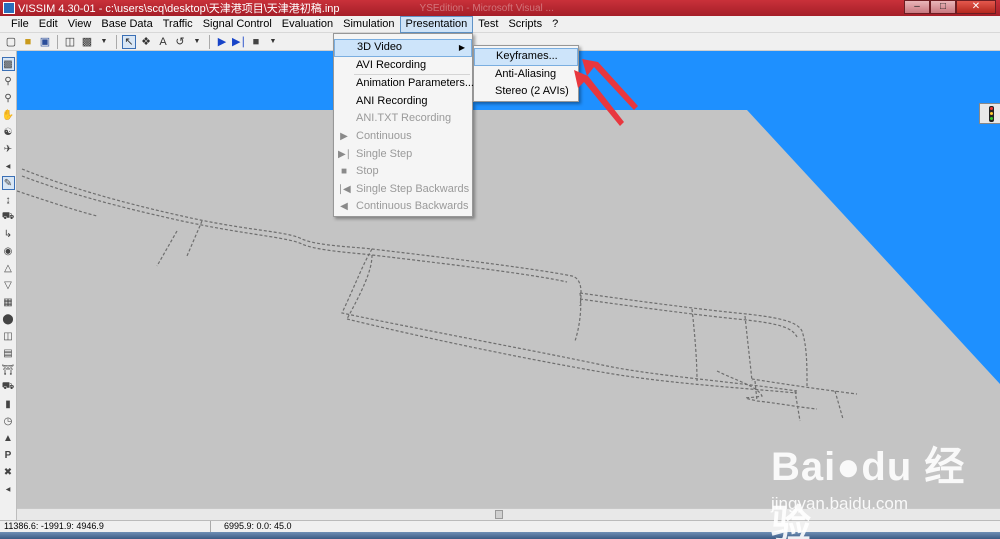  Describe the element at coordinates (8, 336) in the screenshot. I see `signal-head-icon: ◫` at that location.